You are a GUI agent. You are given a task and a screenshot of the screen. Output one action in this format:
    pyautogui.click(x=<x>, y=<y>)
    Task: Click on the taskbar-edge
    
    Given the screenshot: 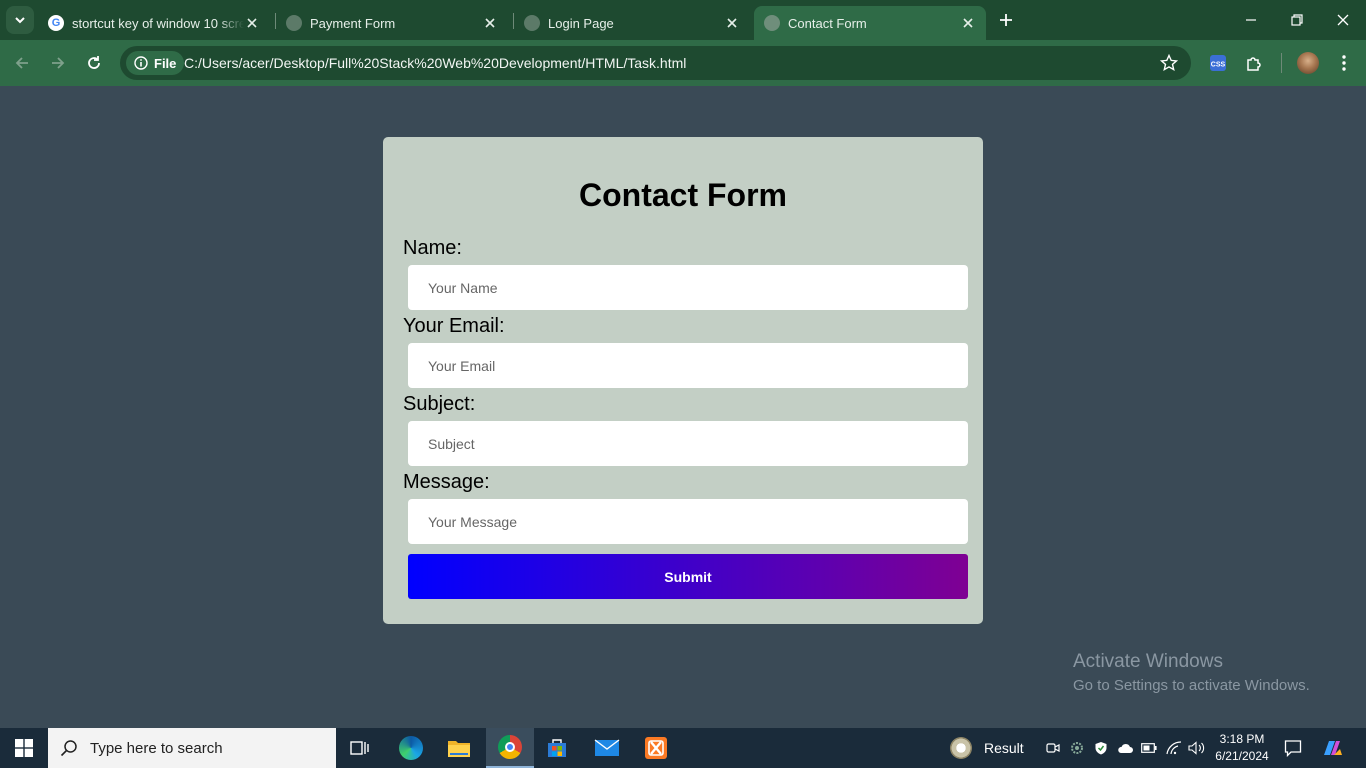 What is the action you would take?
    pyautogui.click(x=411, y=748)
    